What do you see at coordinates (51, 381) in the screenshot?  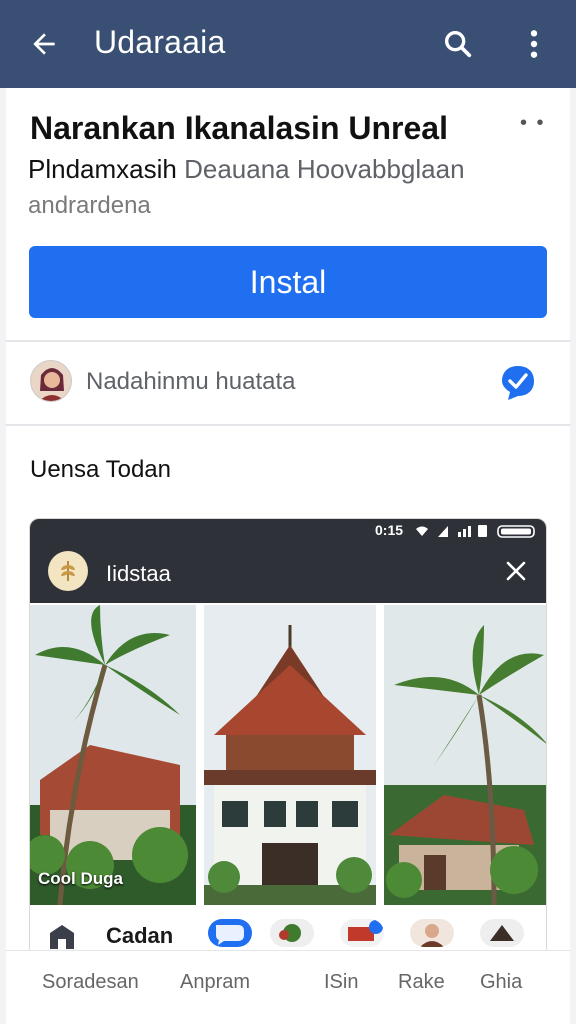 I see `avatar` at bounding box center [51, 381].